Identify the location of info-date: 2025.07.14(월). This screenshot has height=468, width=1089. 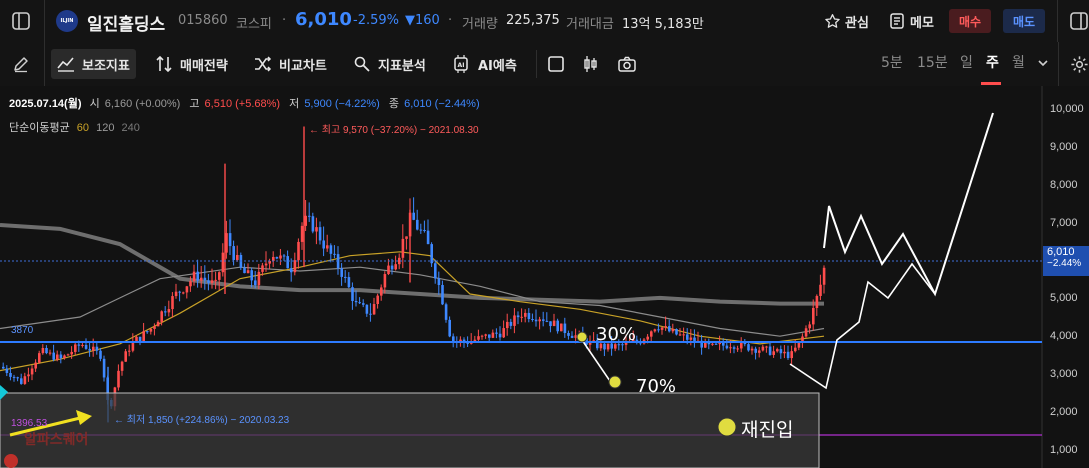
(45, 104).